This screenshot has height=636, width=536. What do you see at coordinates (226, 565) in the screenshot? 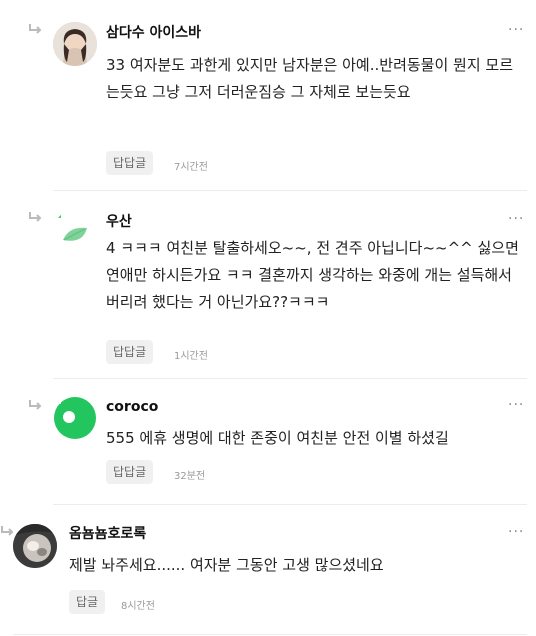
I see `comment-text: 제발 놔주세요...... 여자분 그동안 고생 많으셨네요` at bounding box center [226, 565].